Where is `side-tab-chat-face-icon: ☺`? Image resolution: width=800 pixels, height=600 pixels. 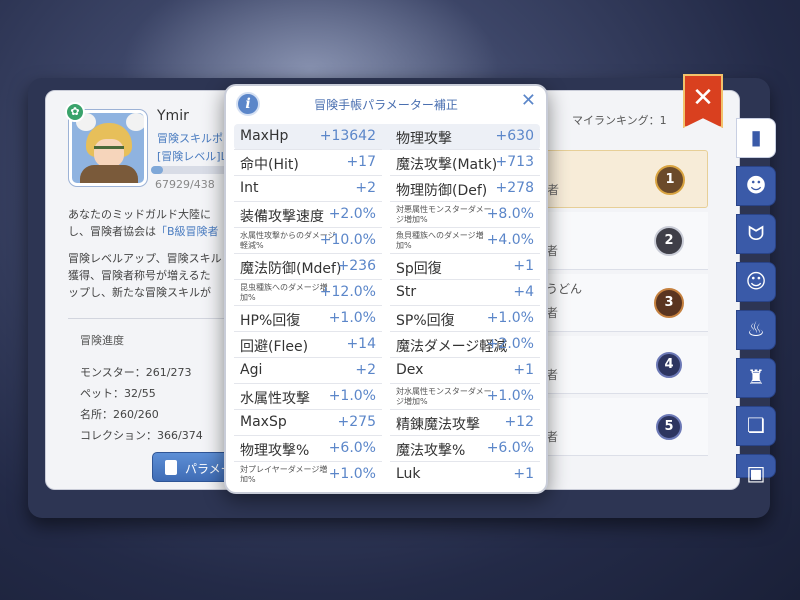
side-tab-chat-face-icon: ☺ is located at coordinates (756, 282).